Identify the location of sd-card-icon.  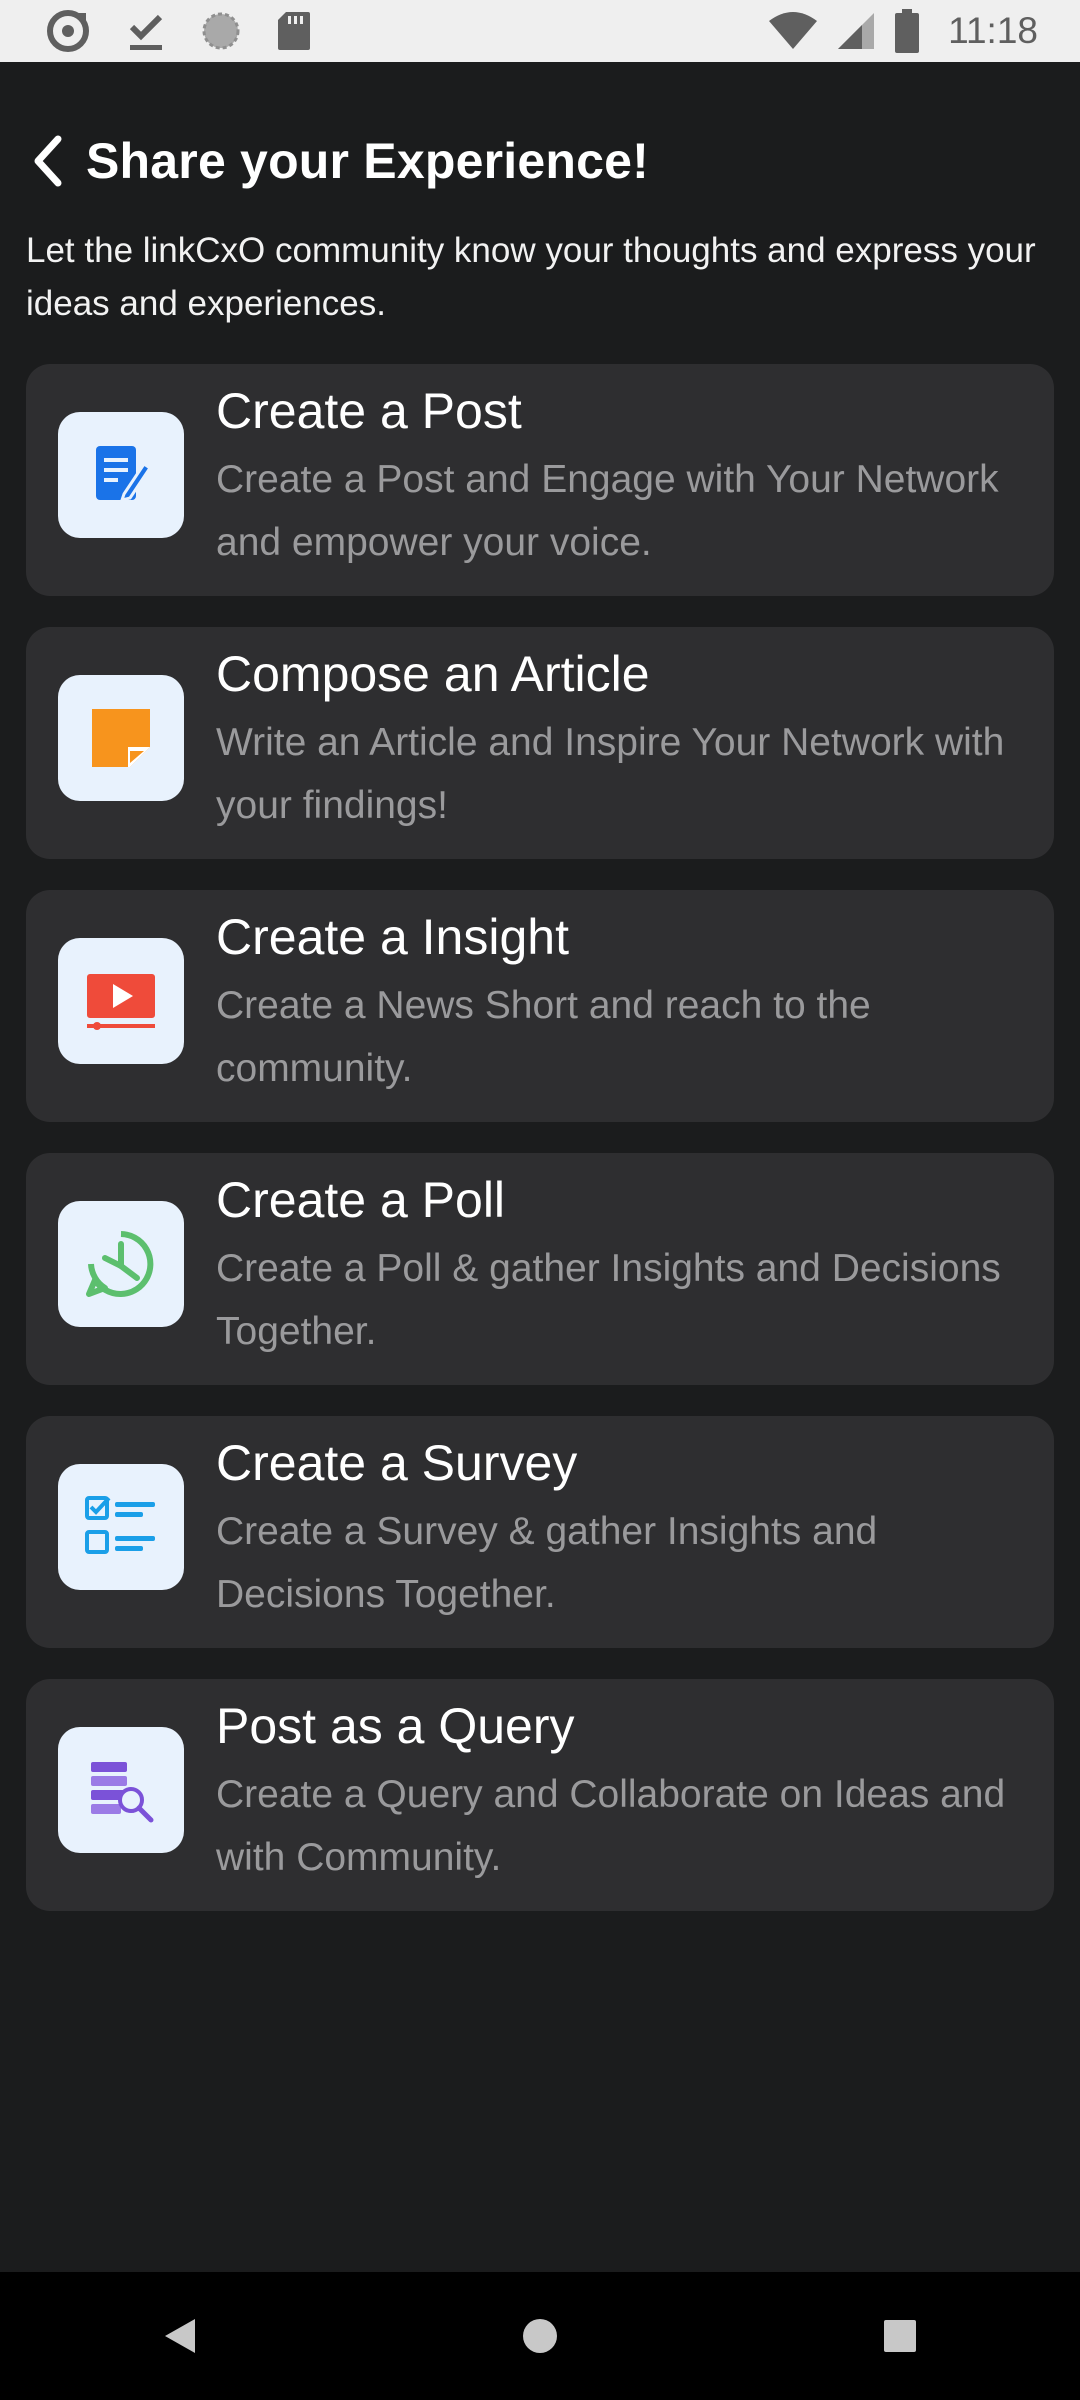
(294, 31).